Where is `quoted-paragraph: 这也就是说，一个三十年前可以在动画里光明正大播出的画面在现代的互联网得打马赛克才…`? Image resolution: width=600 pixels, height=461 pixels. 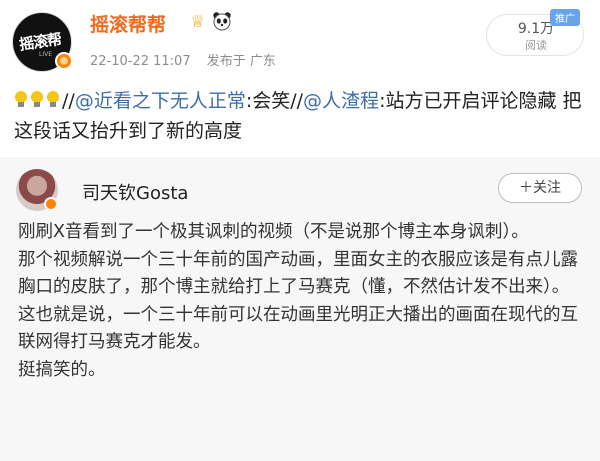 quoted-paragraph: 这也就是说，一个三十年前可以在动画里光明正大播出的画面在现代的互联网得打马赛克才… is located at coordinates (298, 328).